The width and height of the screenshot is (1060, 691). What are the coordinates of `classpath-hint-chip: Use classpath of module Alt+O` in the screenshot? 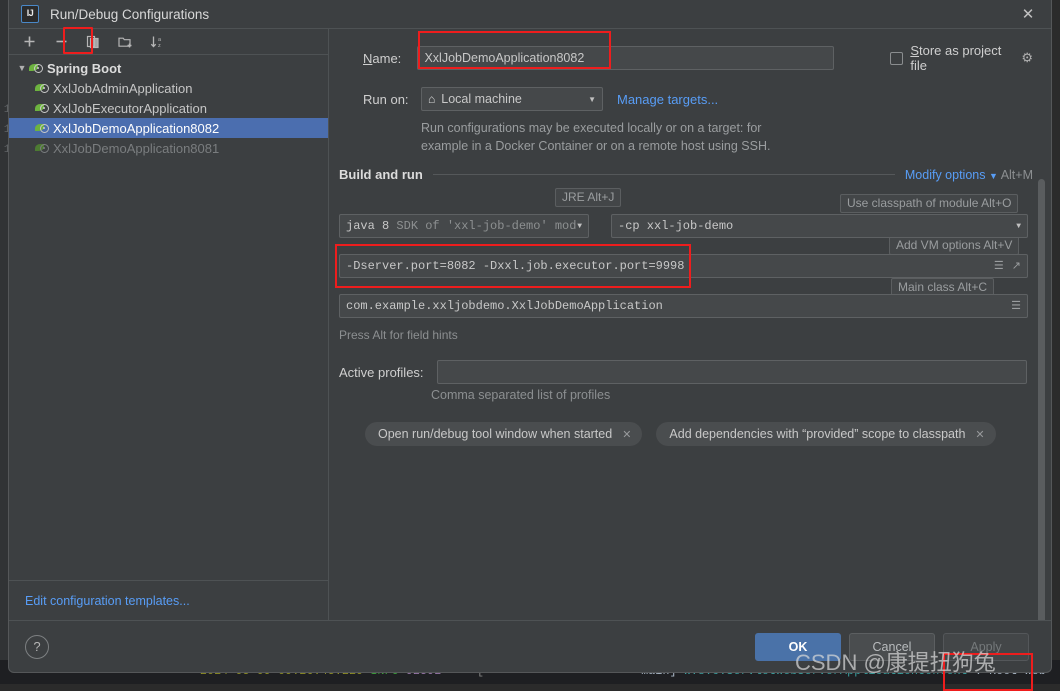 It's located at (929, 203).